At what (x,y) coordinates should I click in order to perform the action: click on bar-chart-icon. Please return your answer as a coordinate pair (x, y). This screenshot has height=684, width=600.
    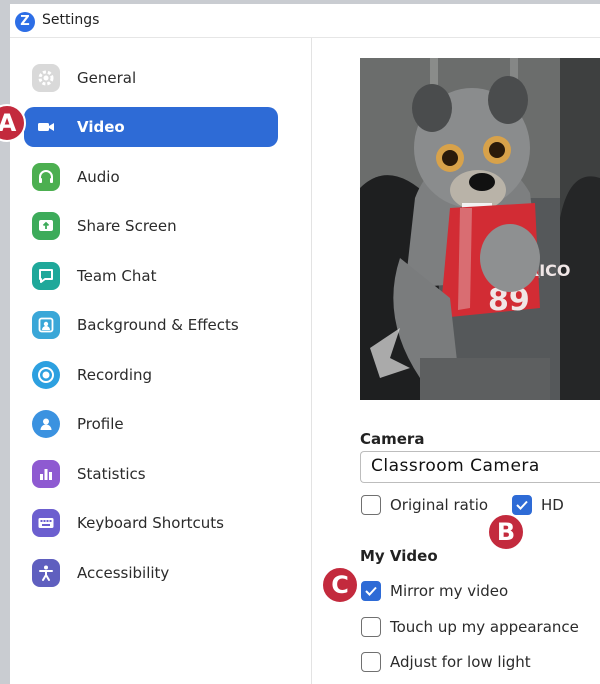
    Looking at the image, I should click on (46, 474).